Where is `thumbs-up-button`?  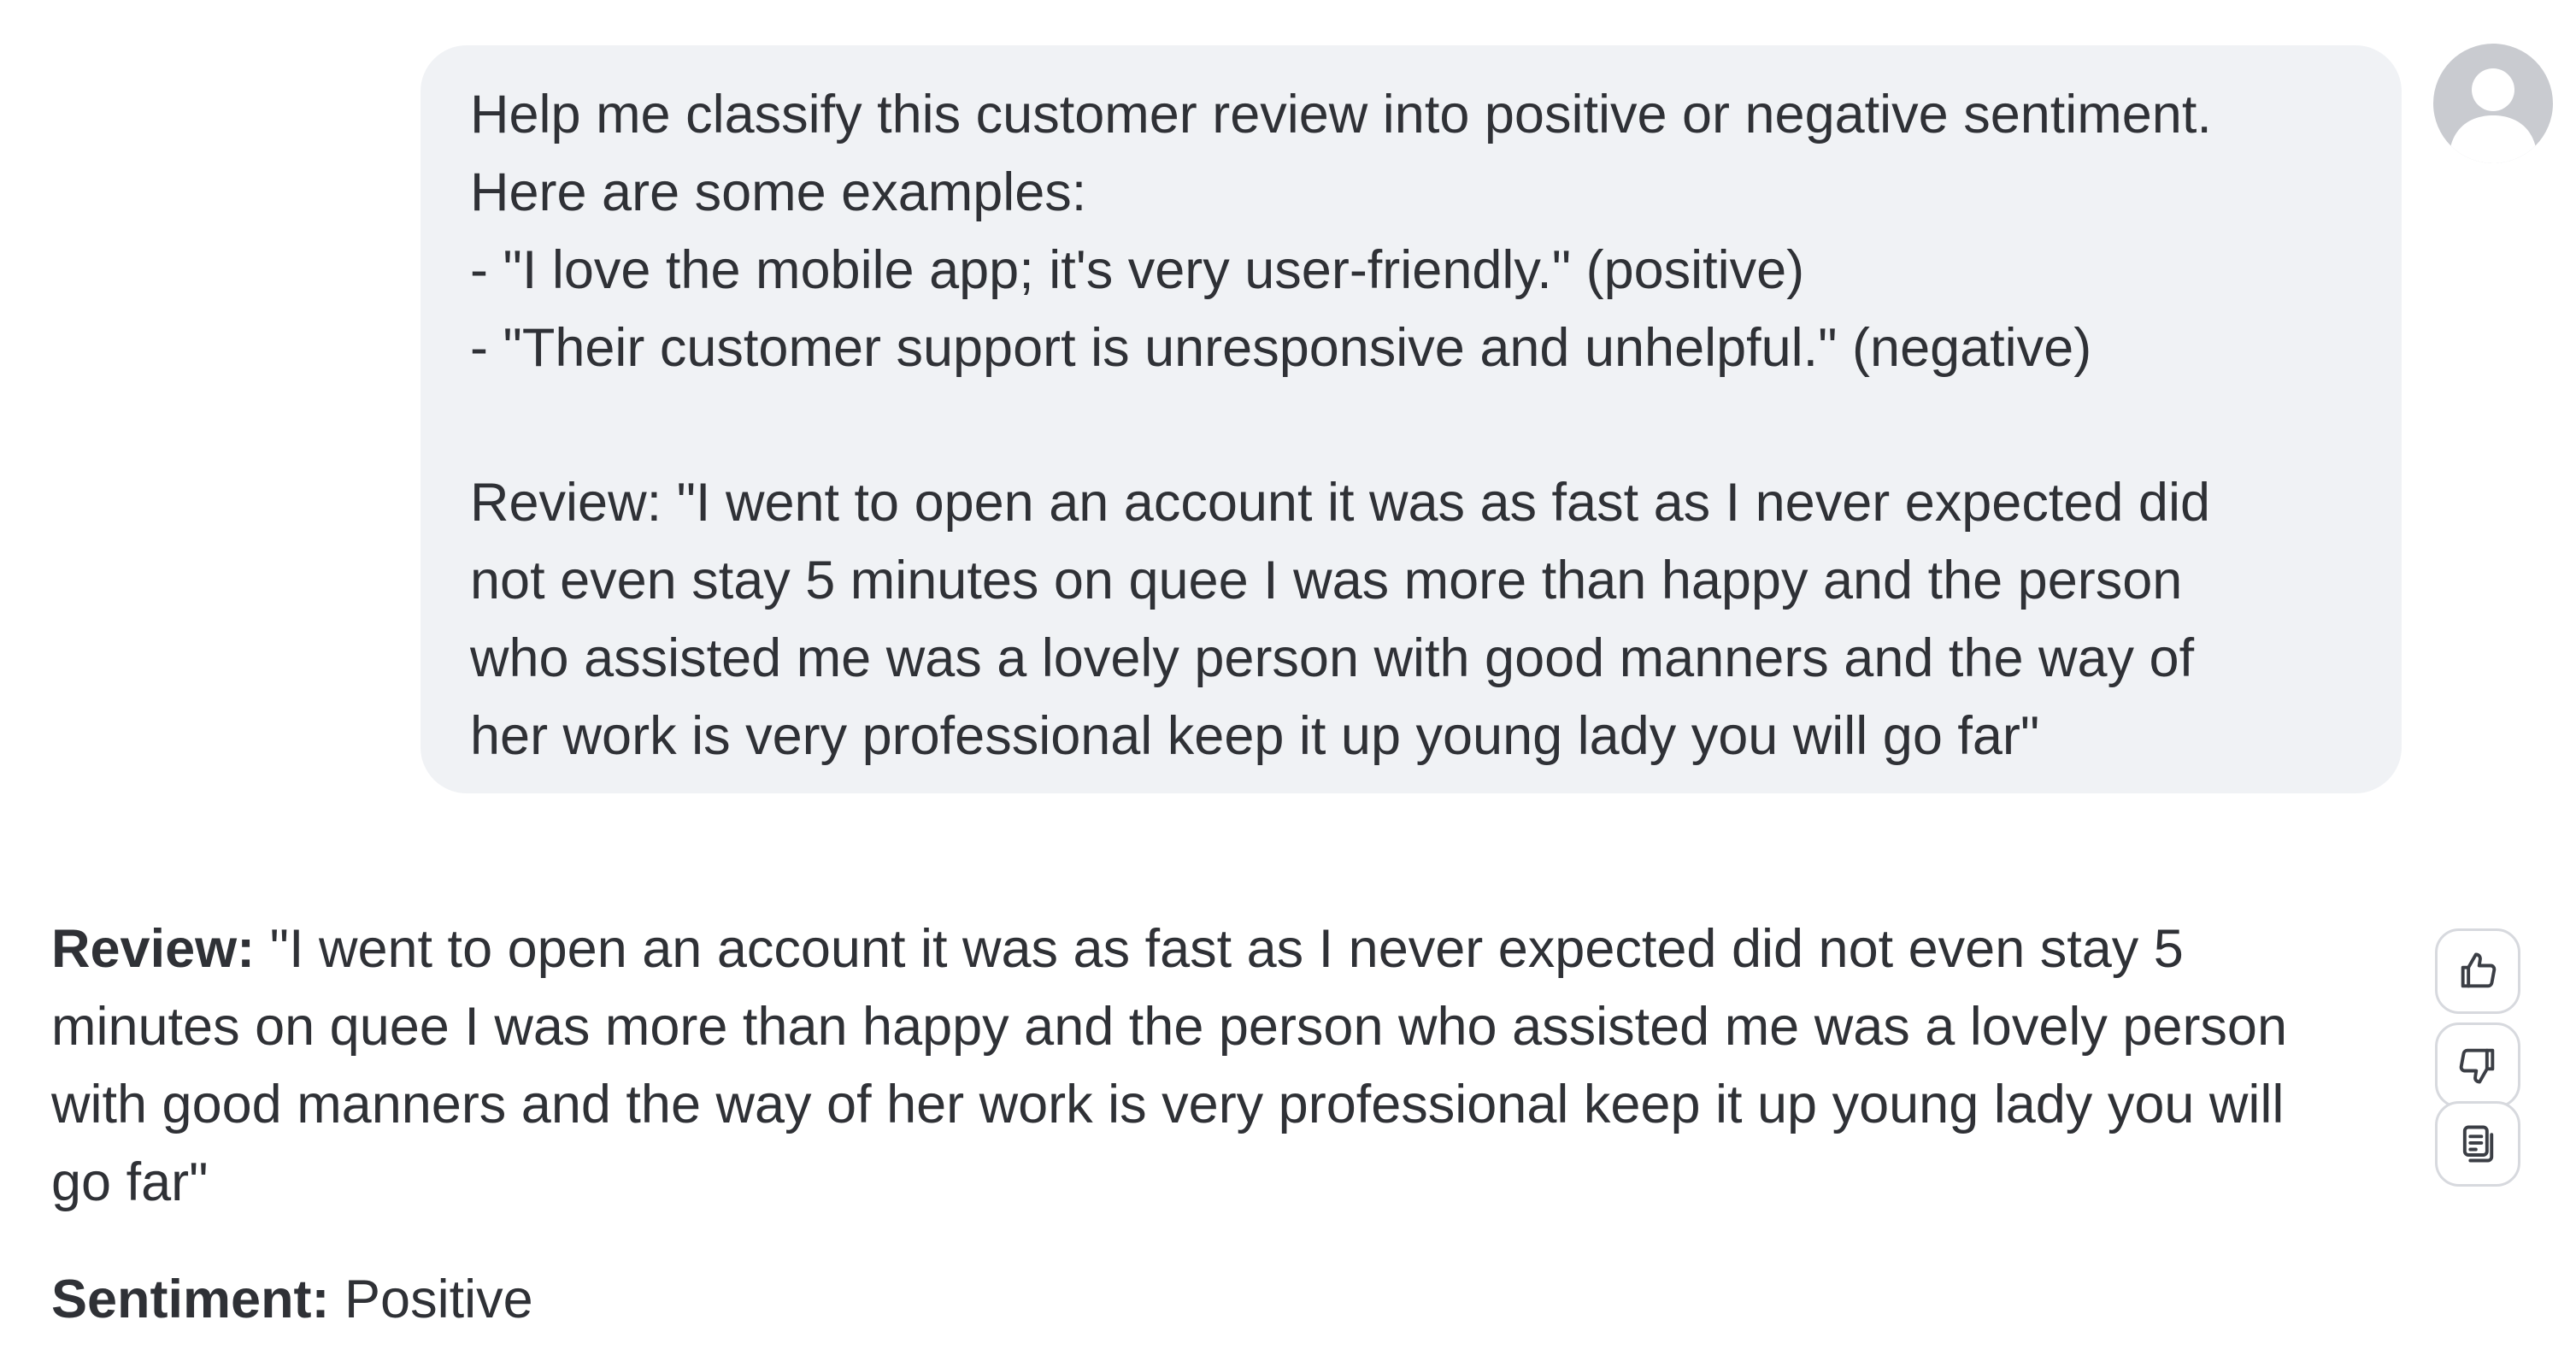 thumbs-up-button is located at coordinates (2477, 971).